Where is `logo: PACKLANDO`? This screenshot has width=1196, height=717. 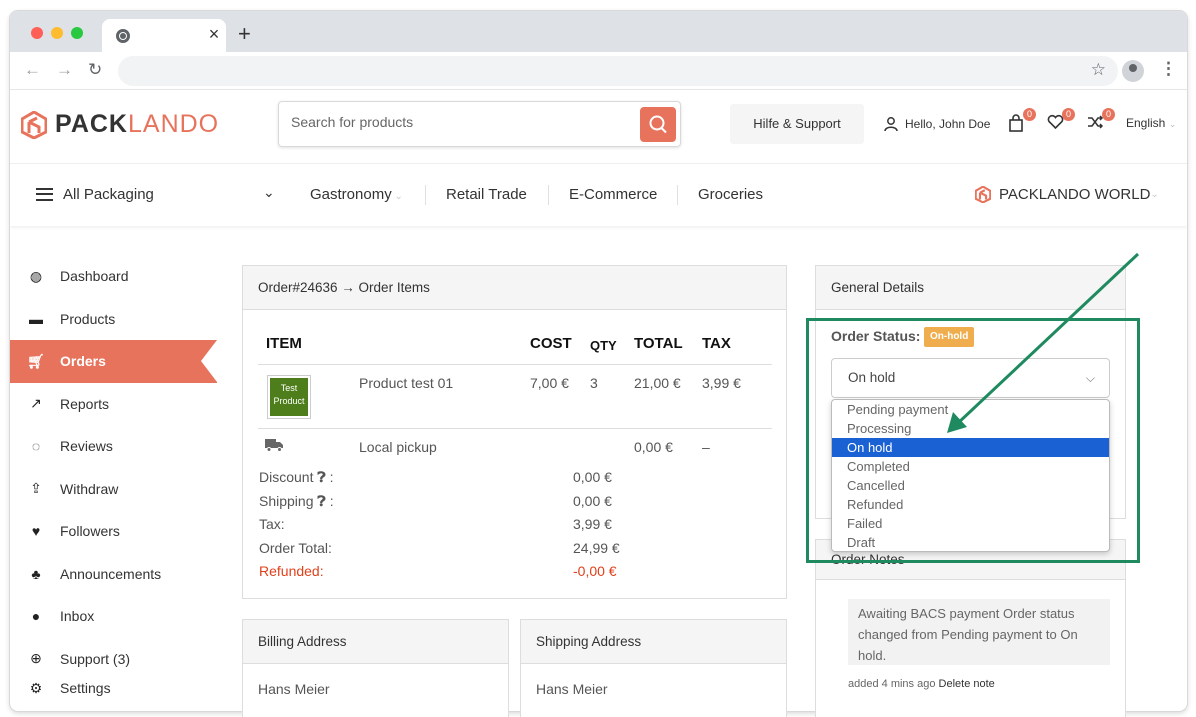
logo: PACKLANDO is located at coordinates (120, 124).